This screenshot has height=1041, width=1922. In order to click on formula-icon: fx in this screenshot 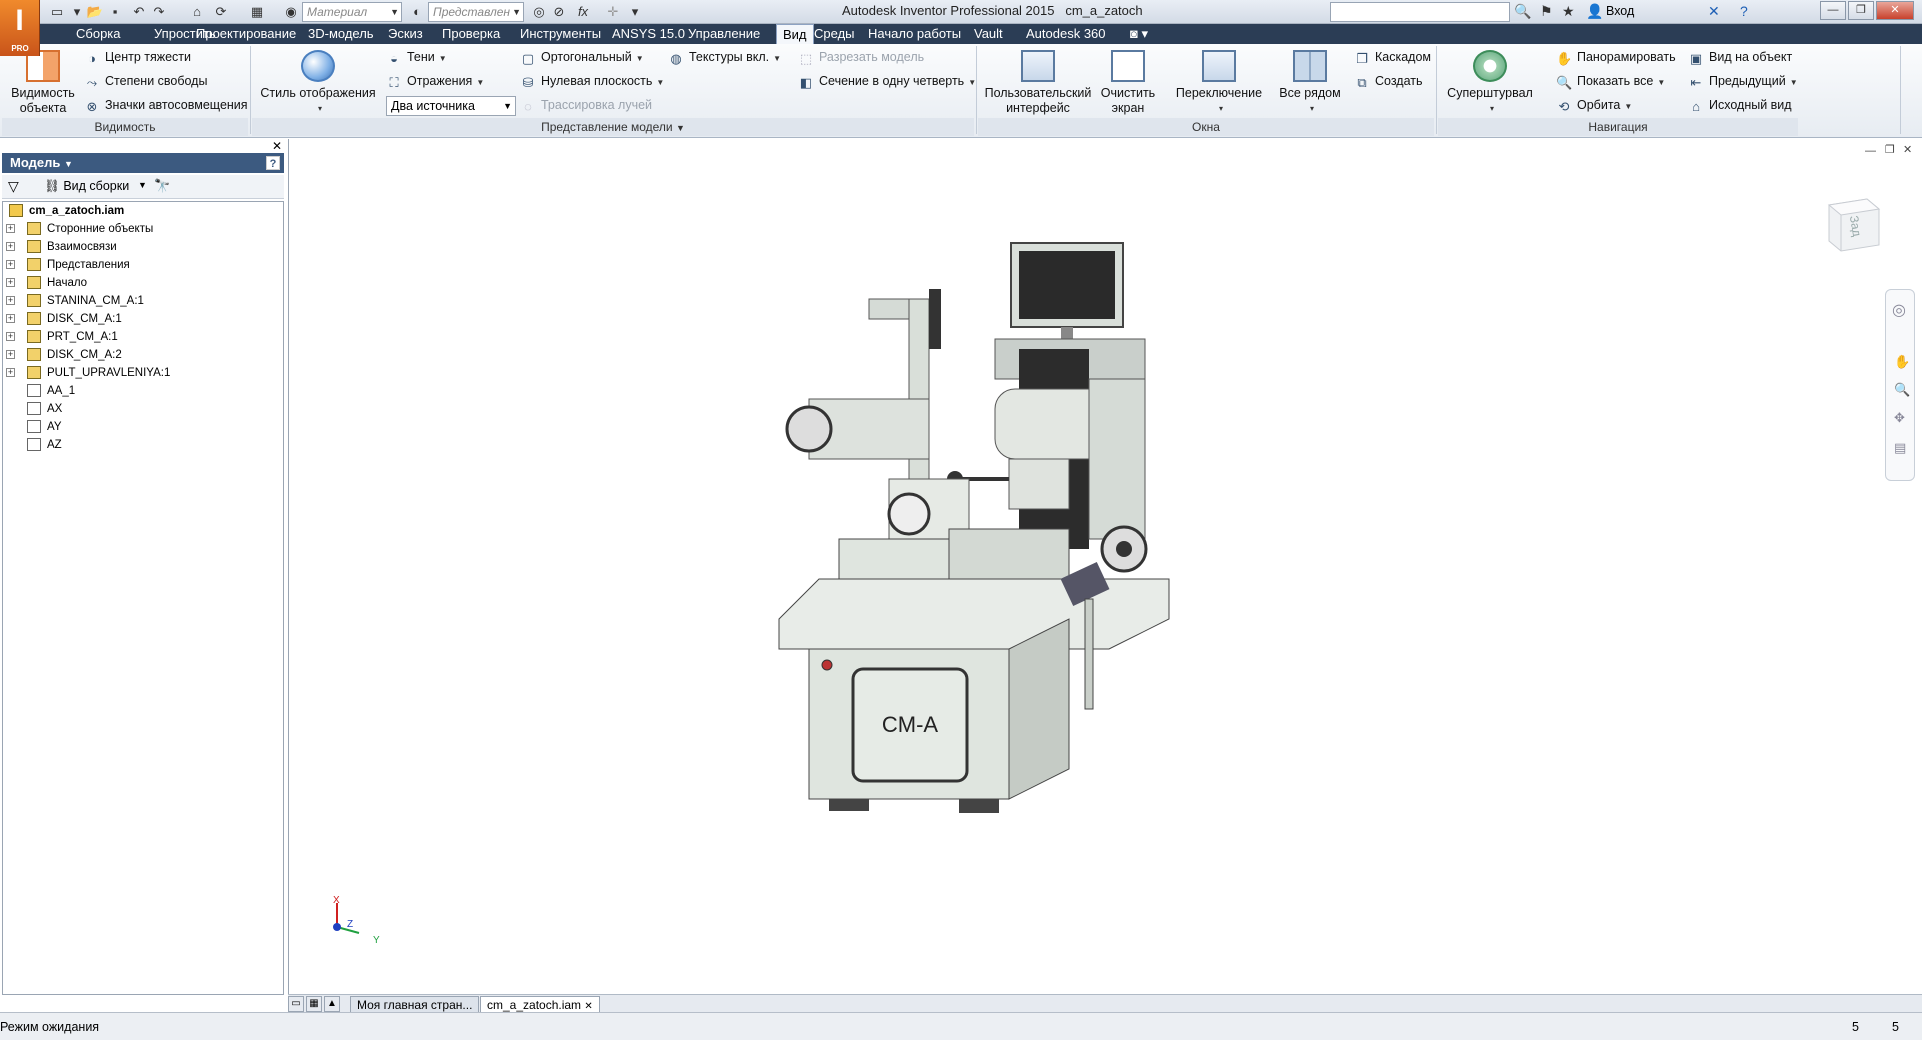, I will do `click(583, 12)`.